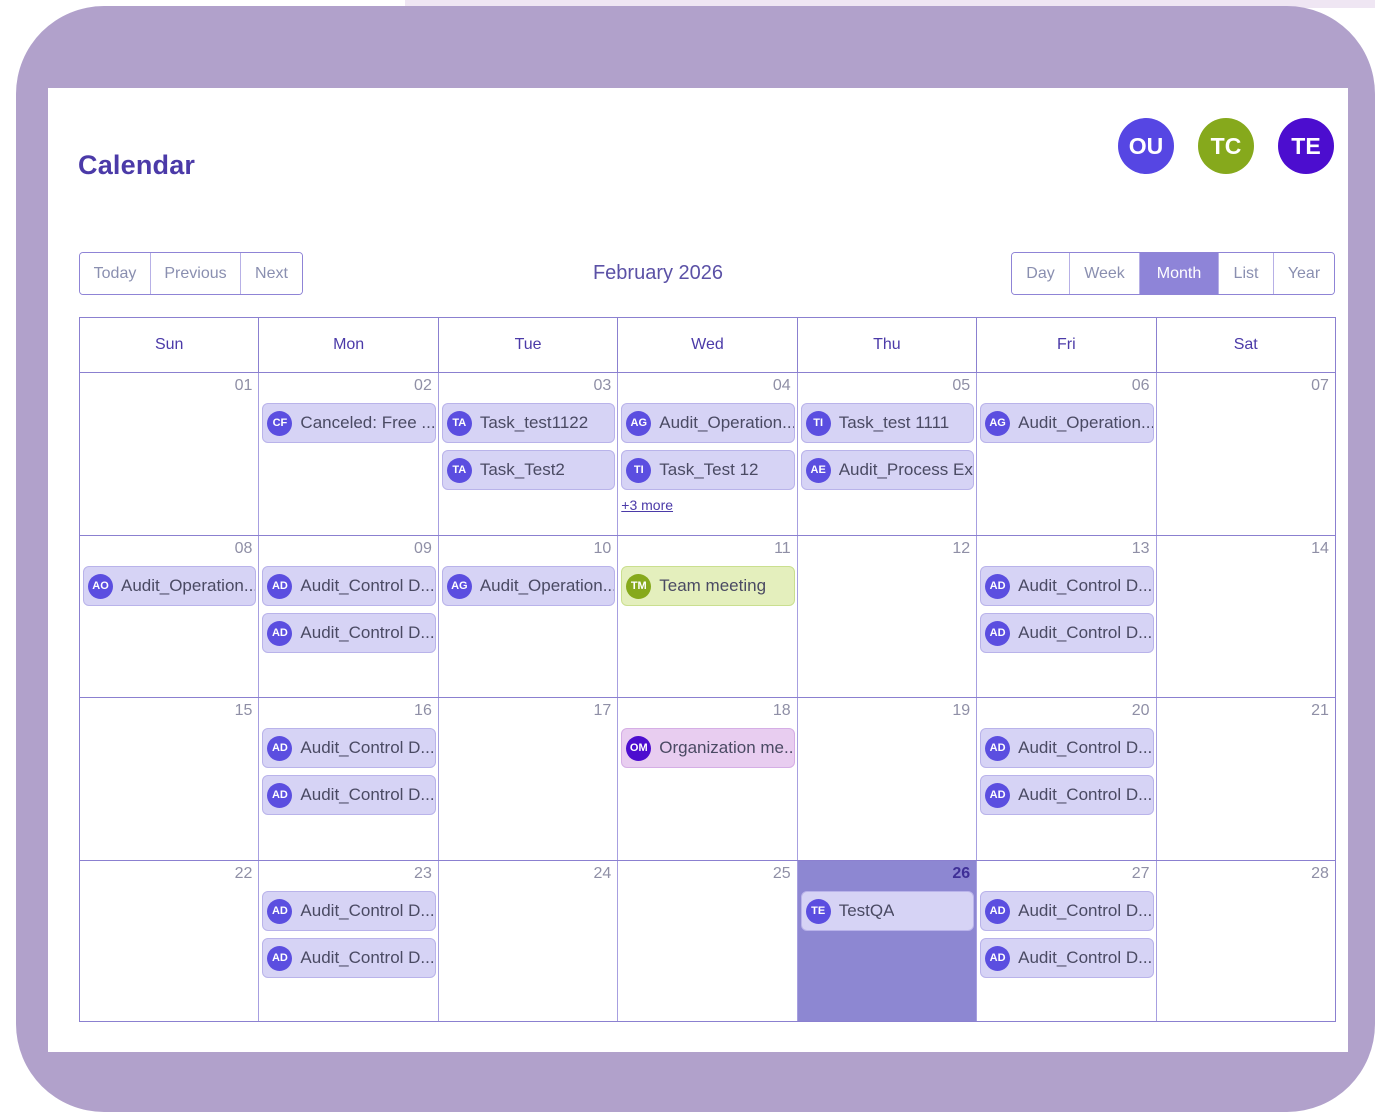 Image resolution: width=1375 pixels, height=1116 pixels. I want to click on calendar-event: TE TestQA, so click(887, 911).